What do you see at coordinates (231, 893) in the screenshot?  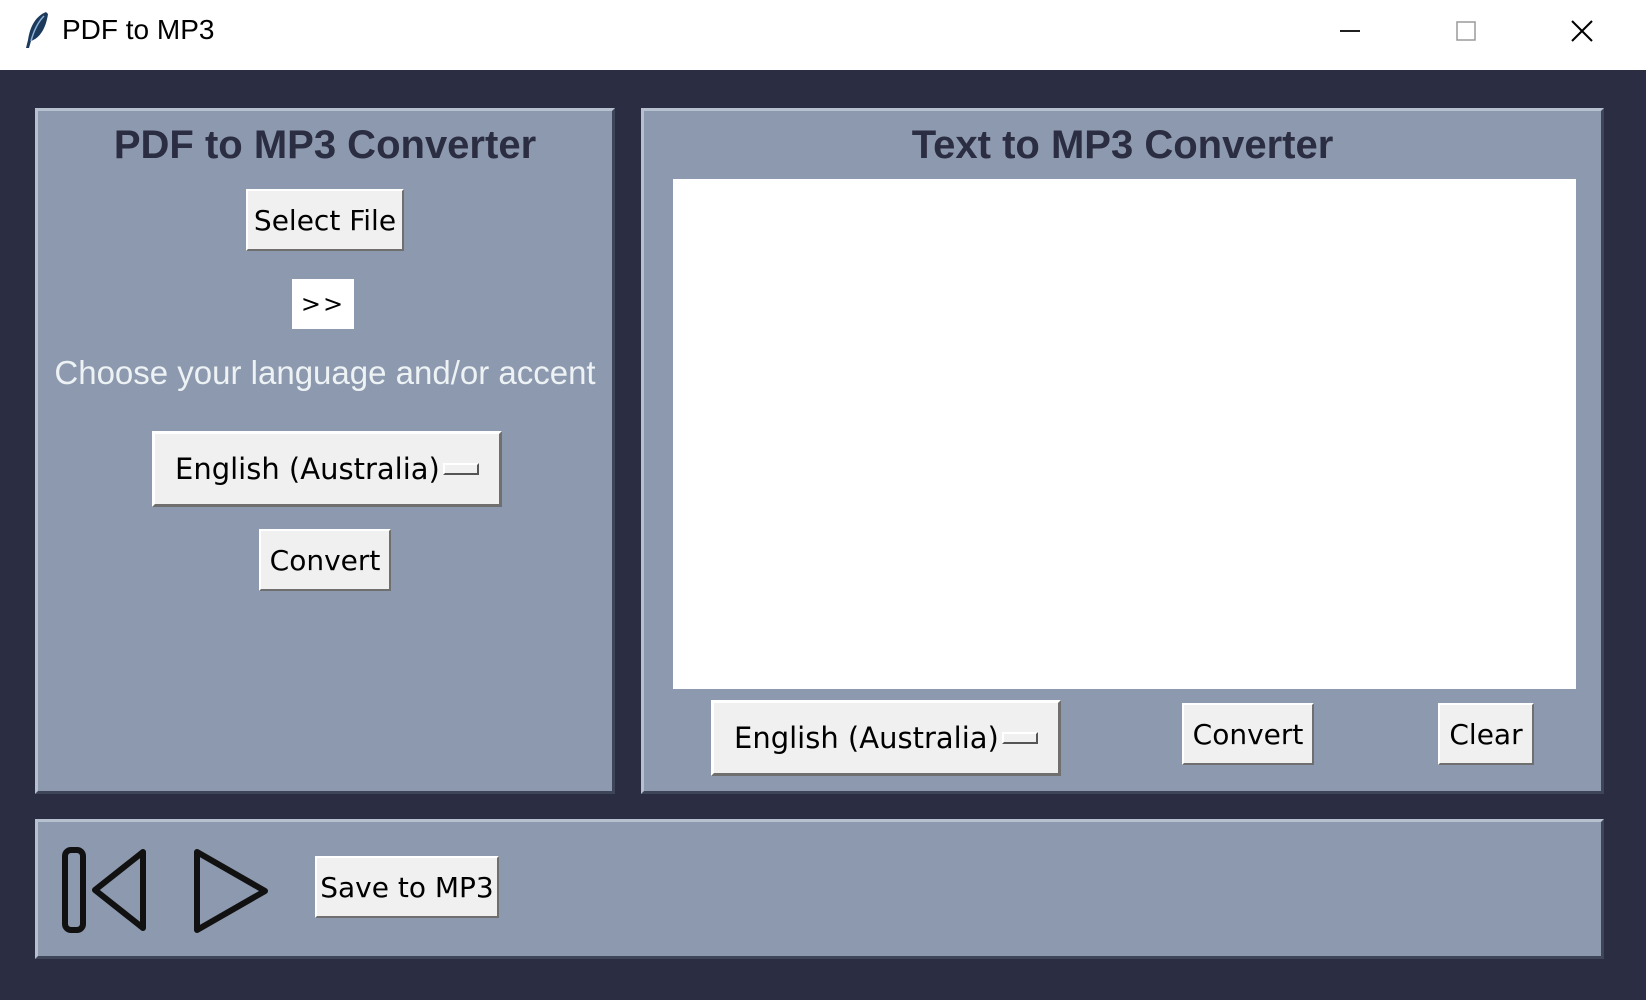 I see `play-icon` at bounding box center [231, 893].